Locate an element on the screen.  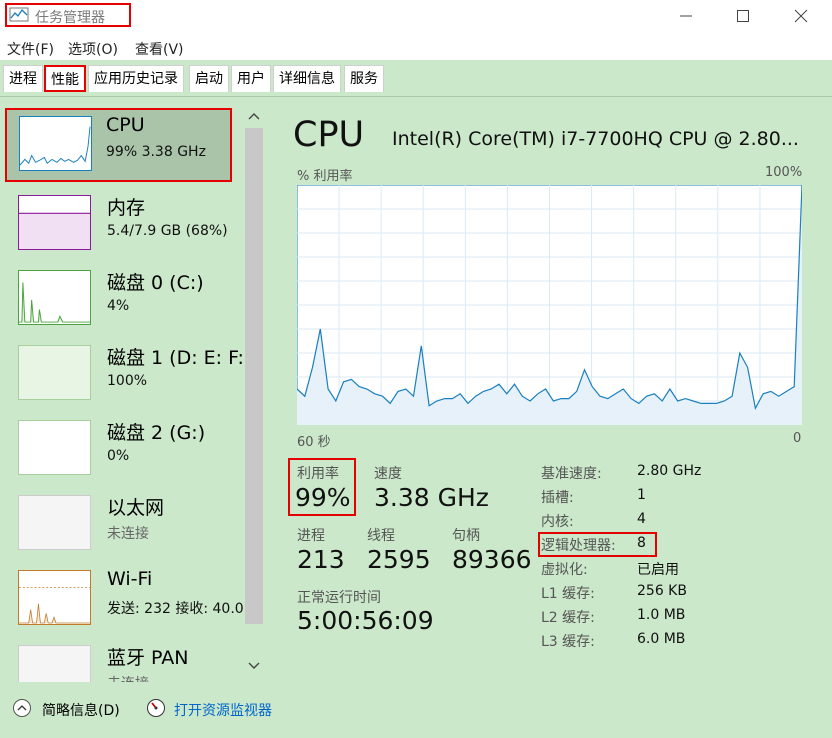
tab-processes: 进程 is located at coordinates (23, 78).